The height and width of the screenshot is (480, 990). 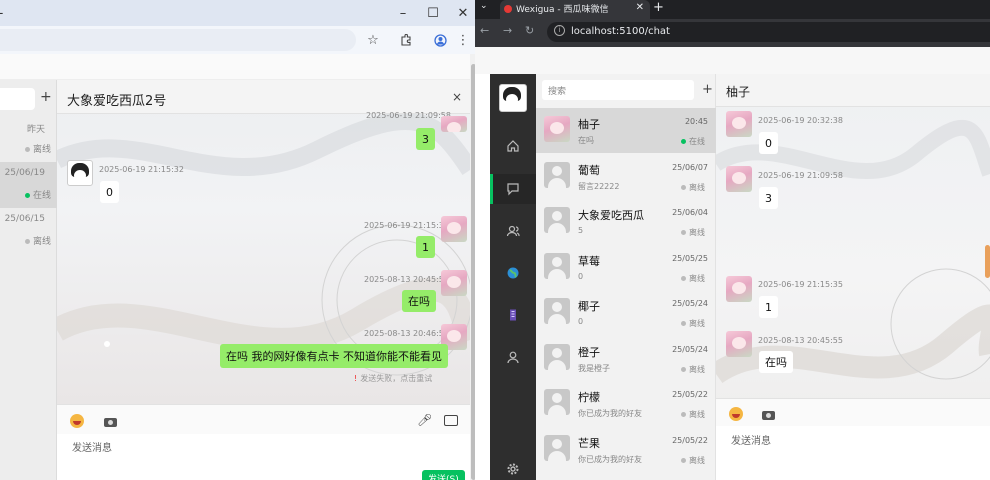 What do you see at coordinates (178, 40) in the screenshot?
I see `address-bar` at bounding box center [178, 40].